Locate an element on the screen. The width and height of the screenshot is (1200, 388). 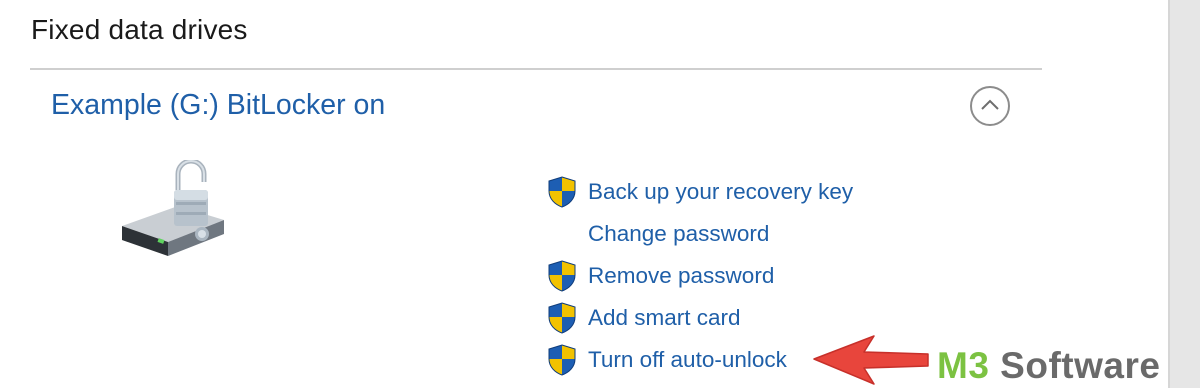
action-label: Add smart card is located at coordinates (664, 318).